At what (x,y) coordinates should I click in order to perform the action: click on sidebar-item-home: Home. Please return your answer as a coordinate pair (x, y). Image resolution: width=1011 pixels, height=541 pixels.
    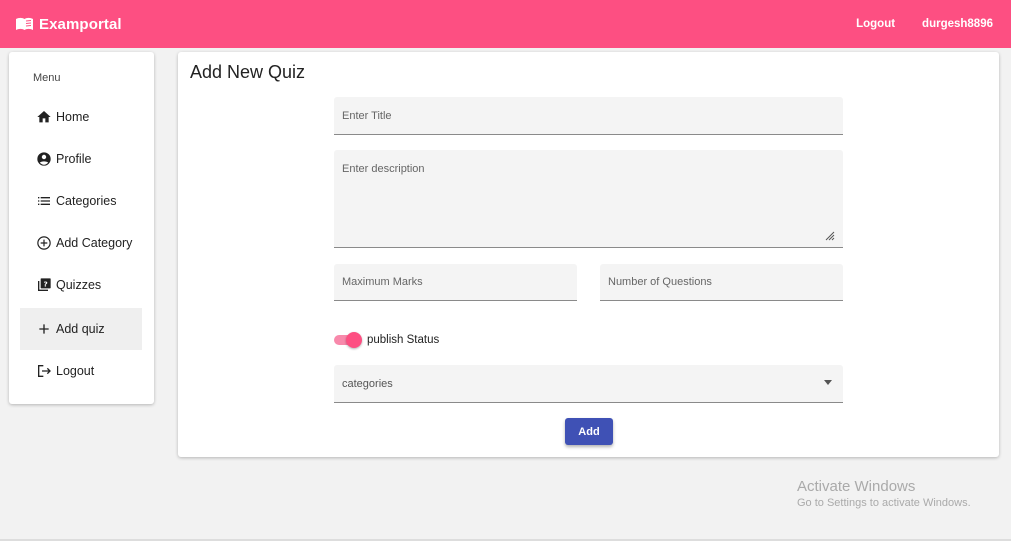
    Looking at the image, I should click on (81, 117).